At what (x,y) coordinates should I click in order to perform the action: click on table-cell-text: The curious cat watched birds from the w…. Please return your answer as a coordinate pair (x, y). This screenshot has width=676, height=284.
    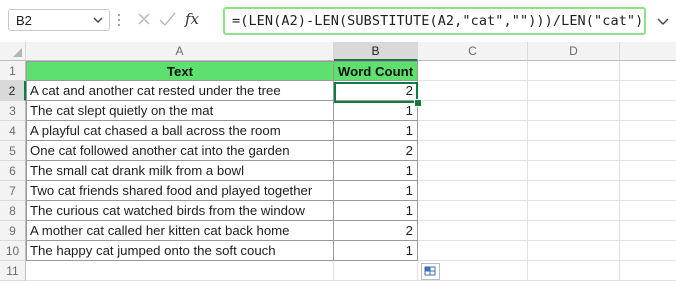
    Looking at the image, I should click on (180, 211).